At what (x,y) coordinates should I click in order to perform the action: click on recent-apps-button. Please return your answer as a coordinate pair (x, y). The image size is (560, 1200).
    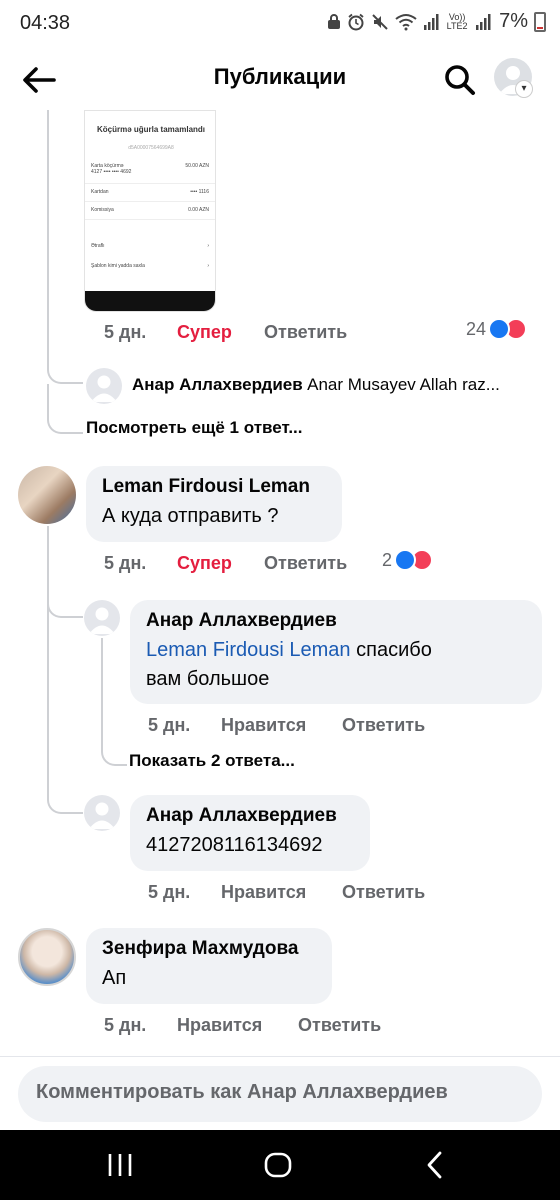
    Looking at the image, I should click on (120, 1165).